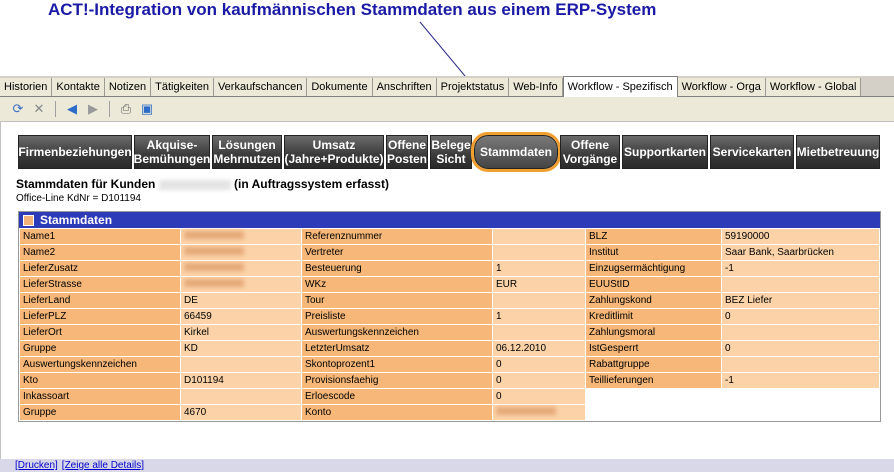 The width and height of the screenshot is (894, 472). I want to click on nav-button-belege-sicht: Belege Sicht, so click(451, 152).